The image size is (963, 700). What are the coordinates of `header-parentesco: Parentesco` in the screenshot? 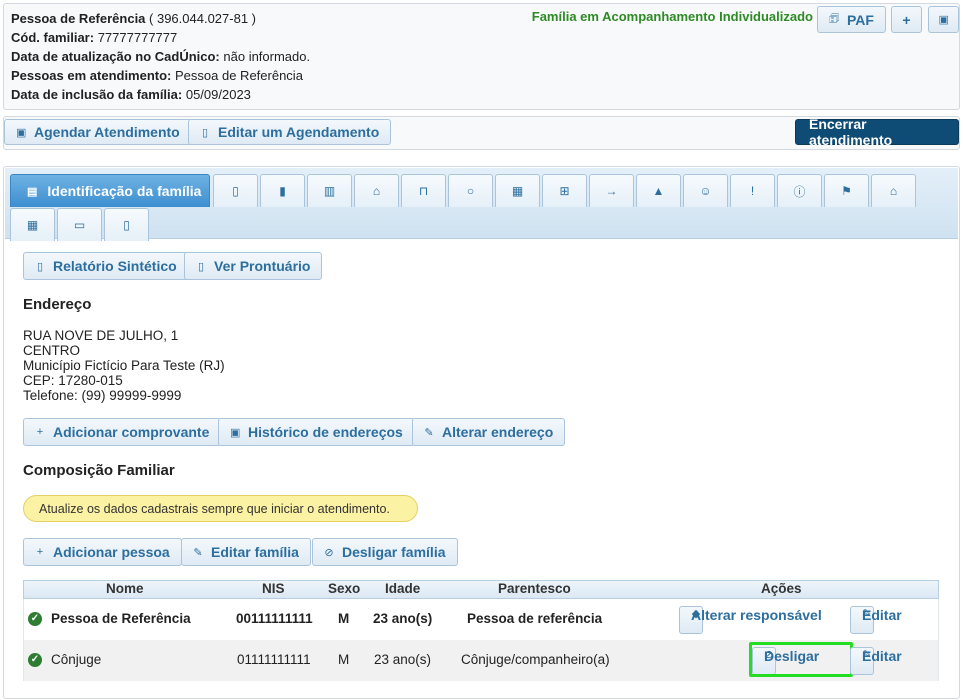 It's located at (534, 588).